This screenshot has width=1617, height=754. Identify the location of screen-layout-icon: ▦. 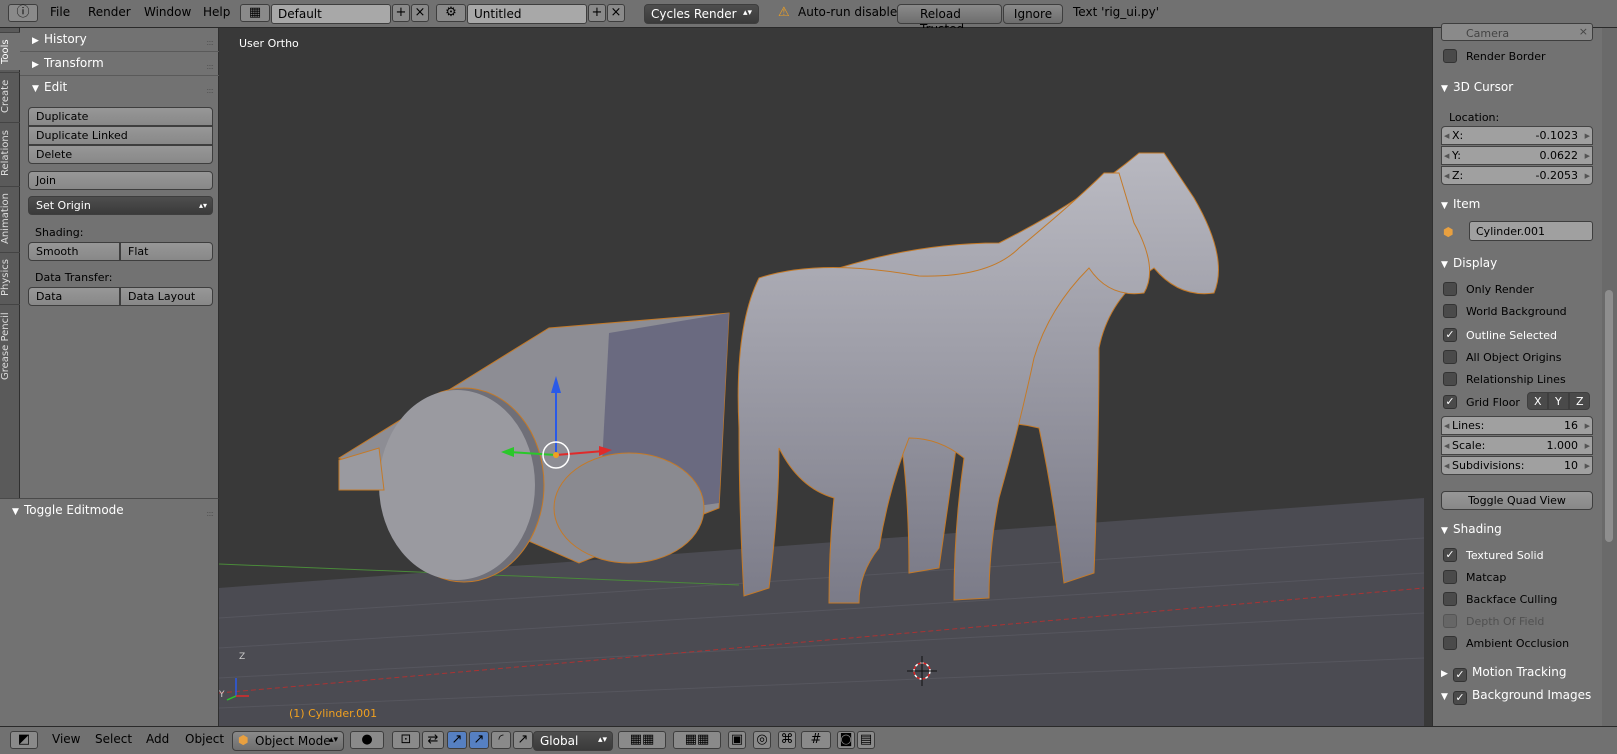
(255, 13).